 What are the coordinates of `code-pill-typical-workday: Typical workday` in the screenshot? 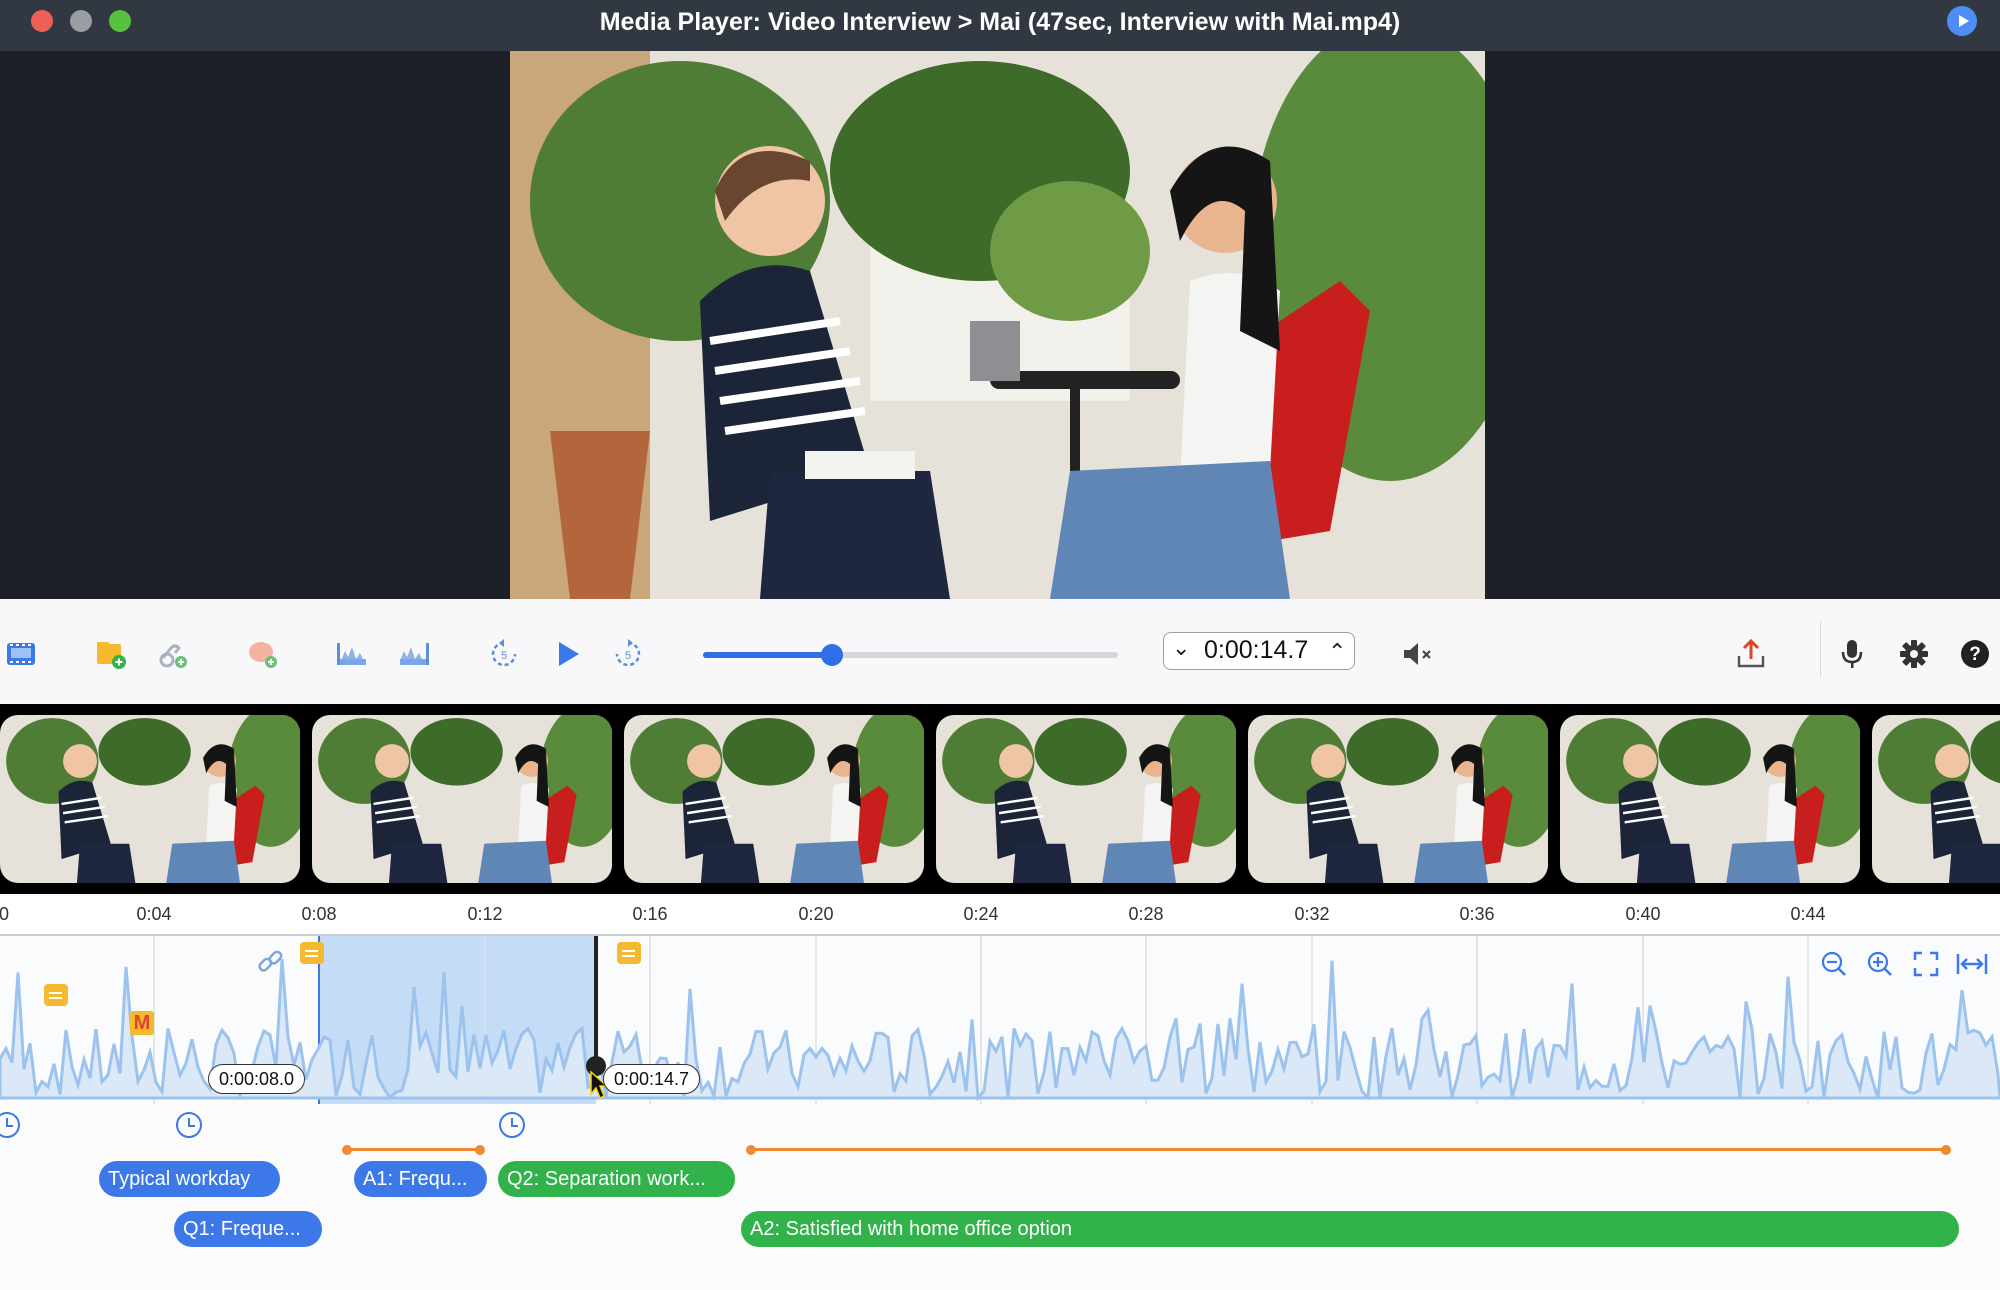 It's located at (189, 1179).